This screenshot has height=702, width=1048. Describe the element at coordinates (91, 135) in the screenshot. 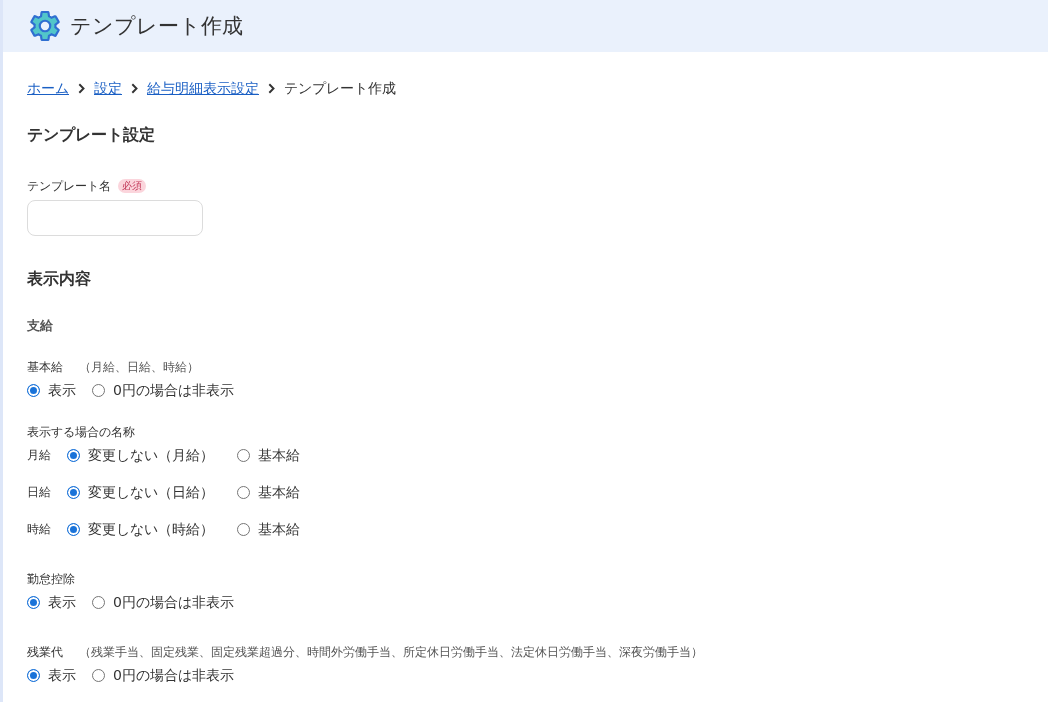

I see `section-heading: テンプレート設定` at that location.